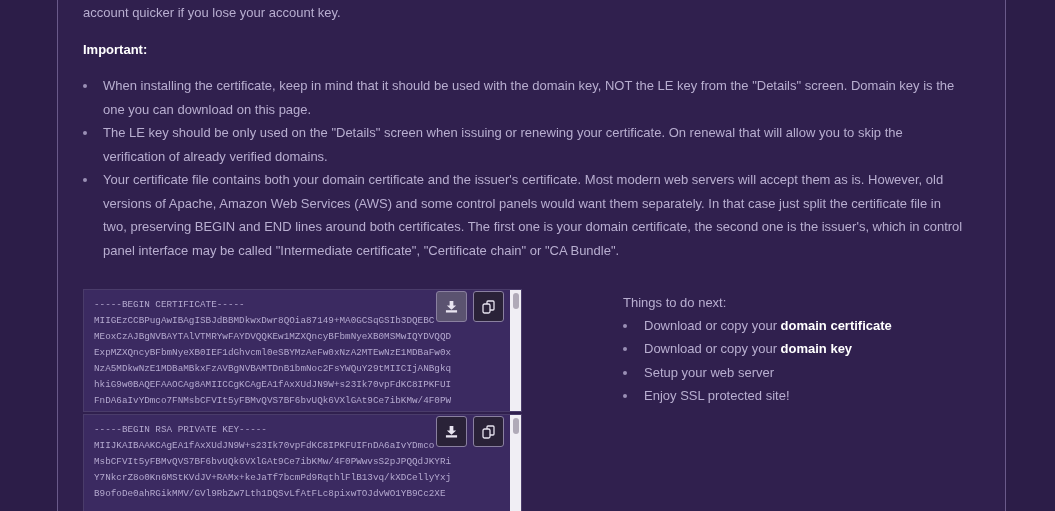  Describe the element at coordinates (675, 303) in the screenshot. I see `next-steps-title: Things to do next:` at that location.